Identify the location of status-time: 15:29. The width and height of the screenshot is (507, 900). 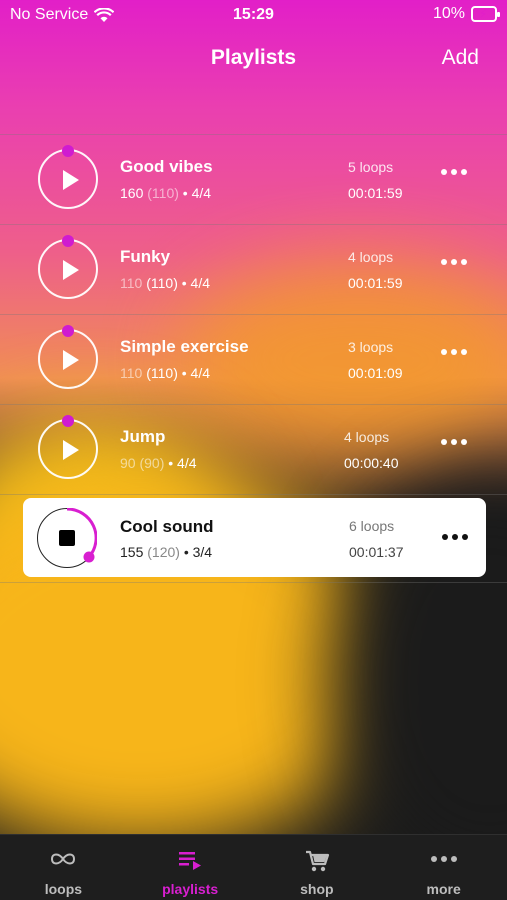
(253, 14).